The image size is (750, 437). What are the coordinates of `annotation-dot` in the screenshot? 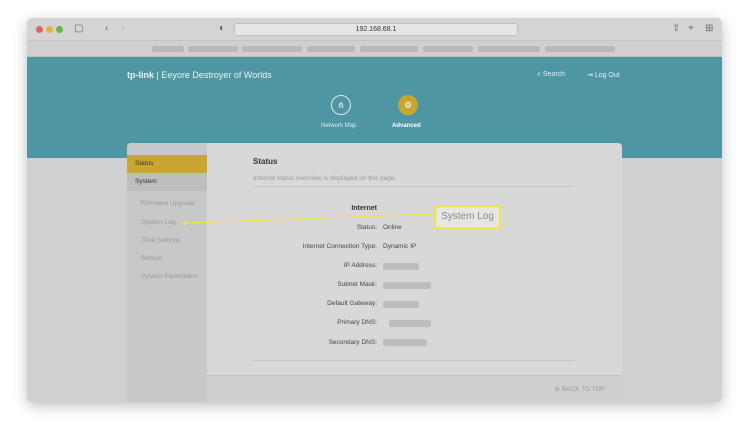 It's located at (185, 223).